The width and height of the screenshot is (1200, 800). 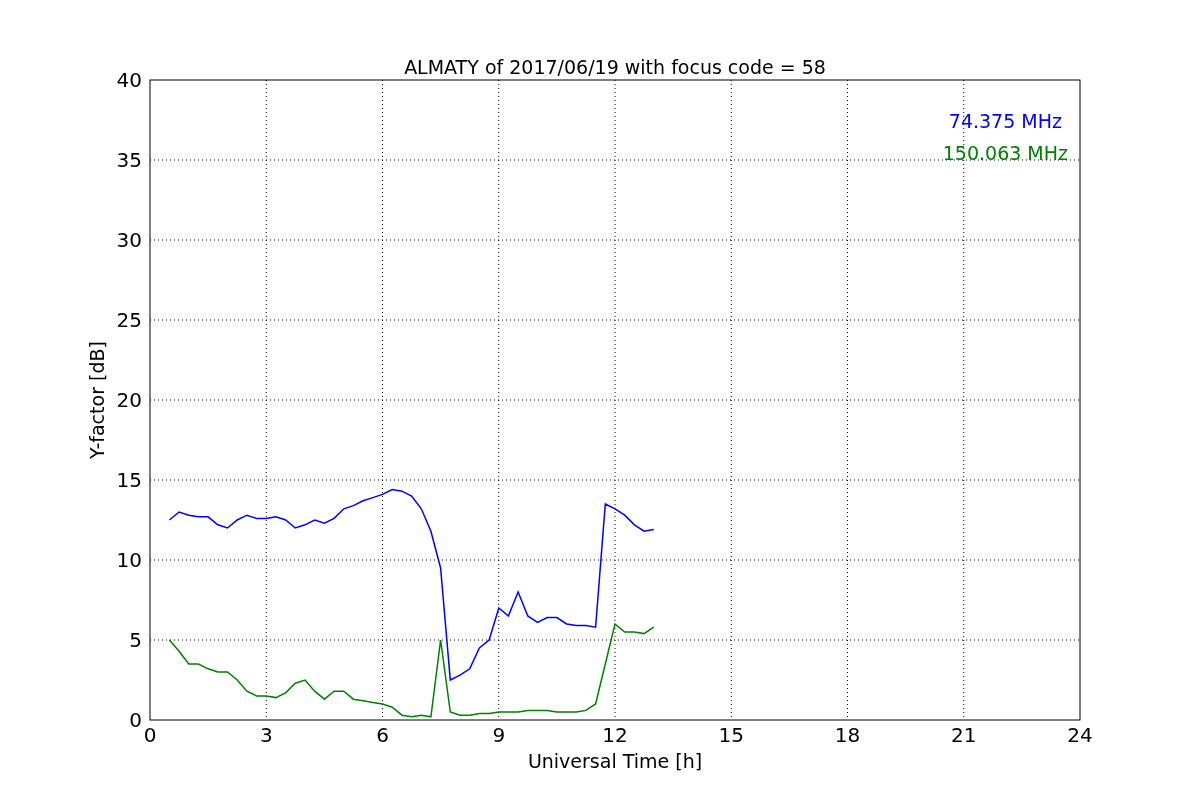 I want to click on tick-label: 9, so click(x=499, y=735).